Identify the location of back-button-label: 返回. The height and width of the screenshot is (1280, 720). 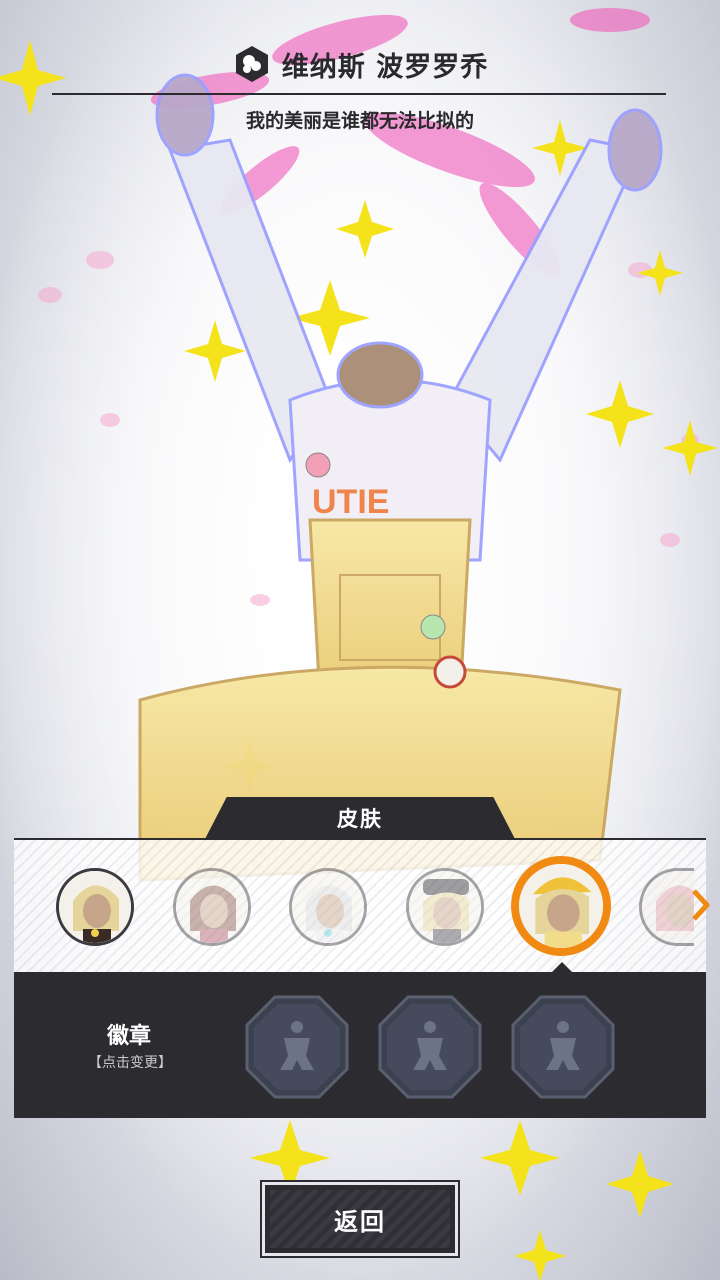
(360, 1221).